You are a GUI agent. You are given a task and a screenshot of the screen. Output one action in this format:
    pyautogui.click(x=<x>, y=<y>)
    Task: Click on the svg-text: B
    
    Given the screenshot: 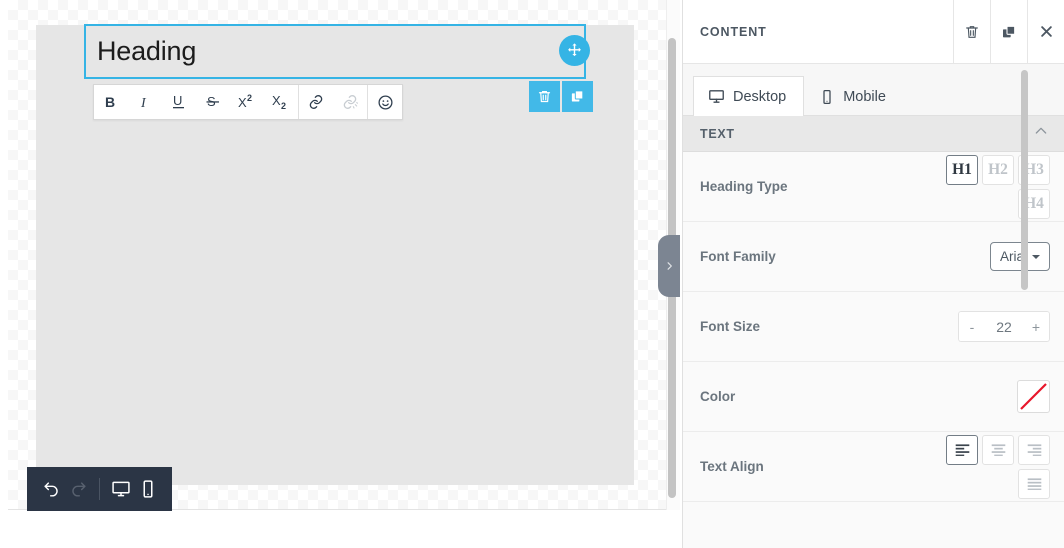 What is the action you would take?
    pyautogui.click(x=110, y=102)
    